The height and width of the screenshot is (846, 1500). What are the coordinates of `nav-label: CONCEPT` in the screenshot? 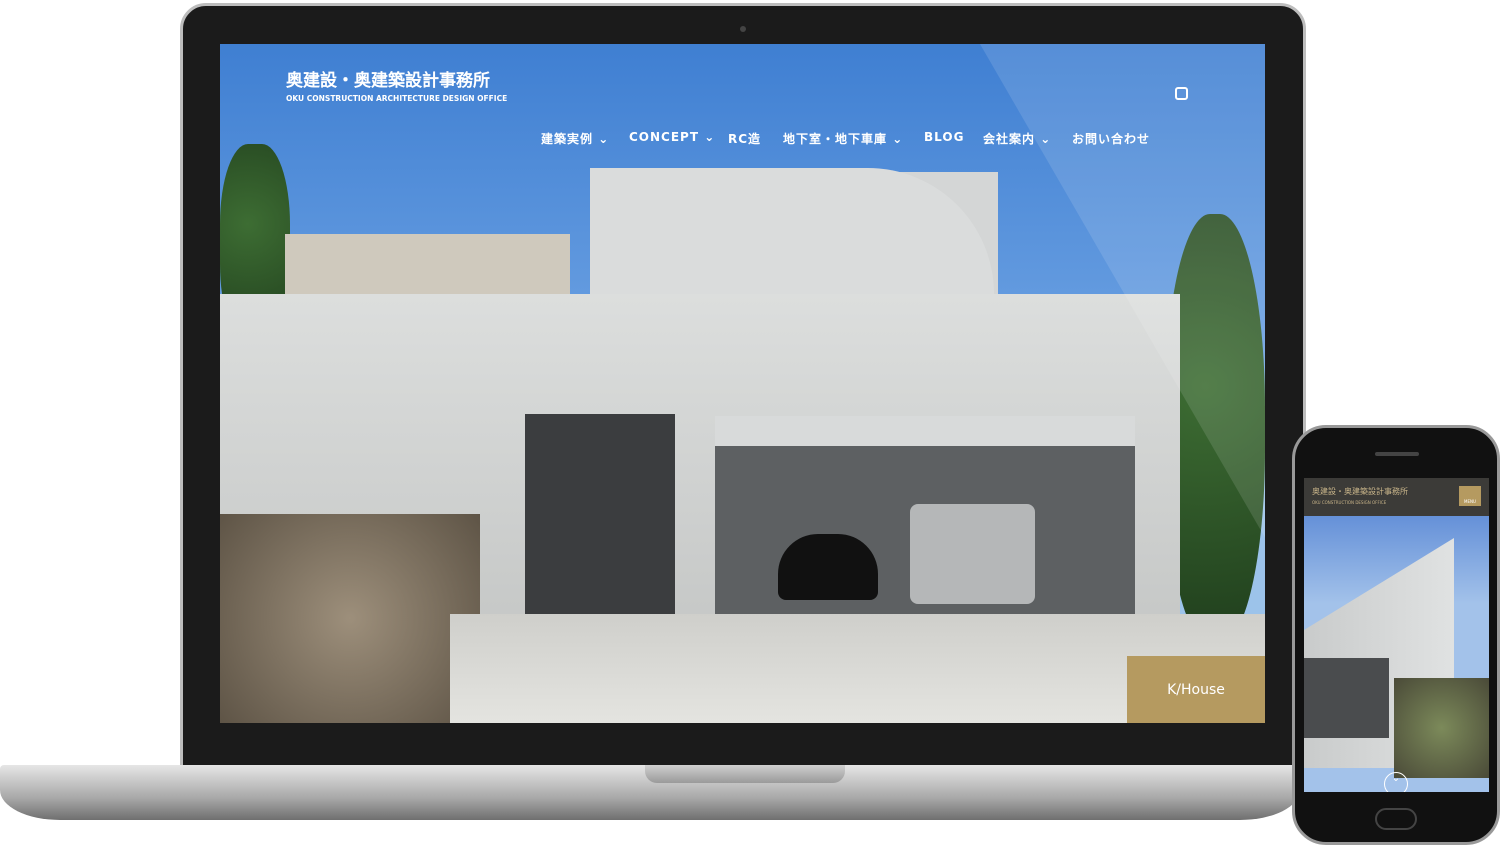 It's located at (664, 137).